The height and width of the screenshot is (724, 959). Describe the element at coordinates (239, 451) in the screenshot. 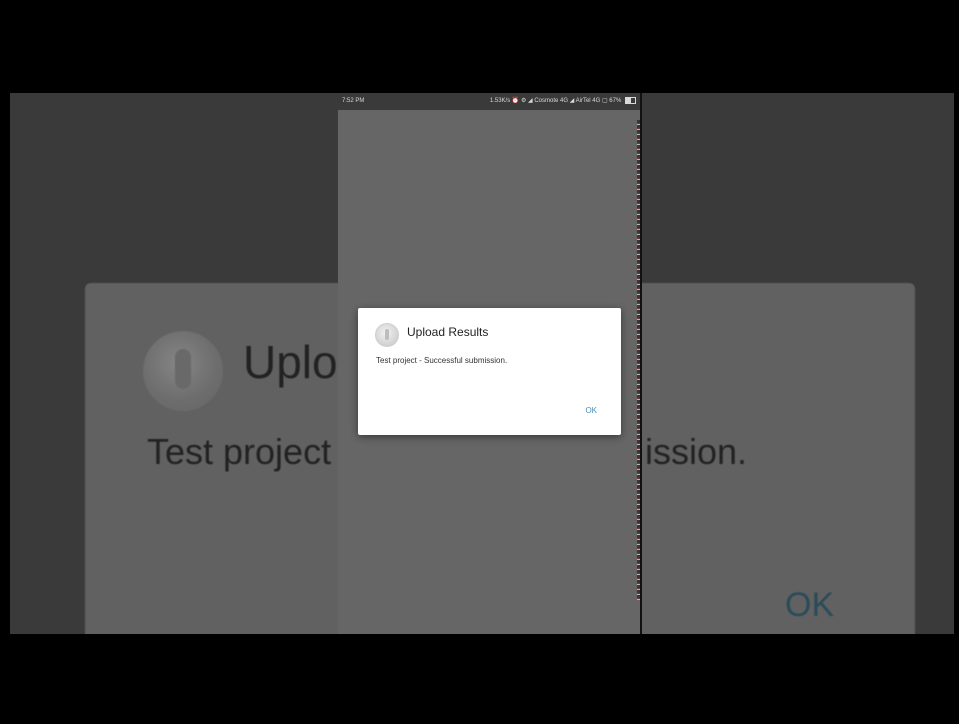

I see `background-dialog-message-left: Test project` at that location.